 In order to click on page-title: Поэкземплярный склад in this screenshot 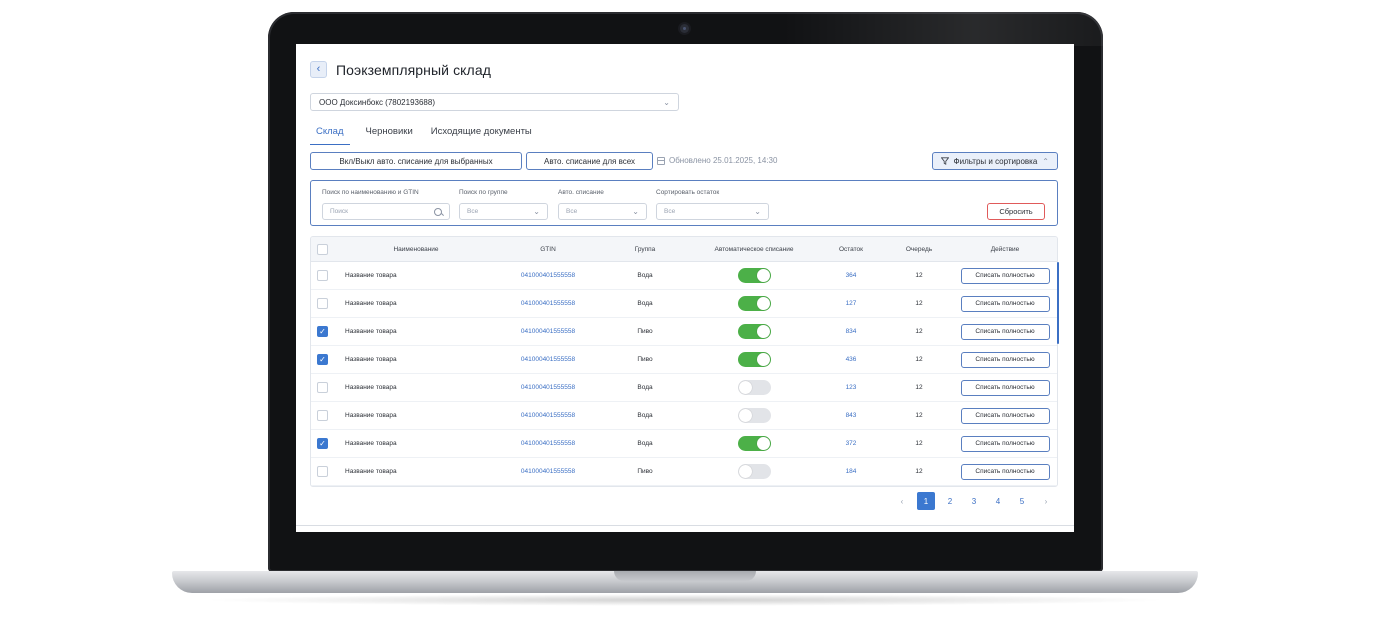, I will do `click(413, 69)`.